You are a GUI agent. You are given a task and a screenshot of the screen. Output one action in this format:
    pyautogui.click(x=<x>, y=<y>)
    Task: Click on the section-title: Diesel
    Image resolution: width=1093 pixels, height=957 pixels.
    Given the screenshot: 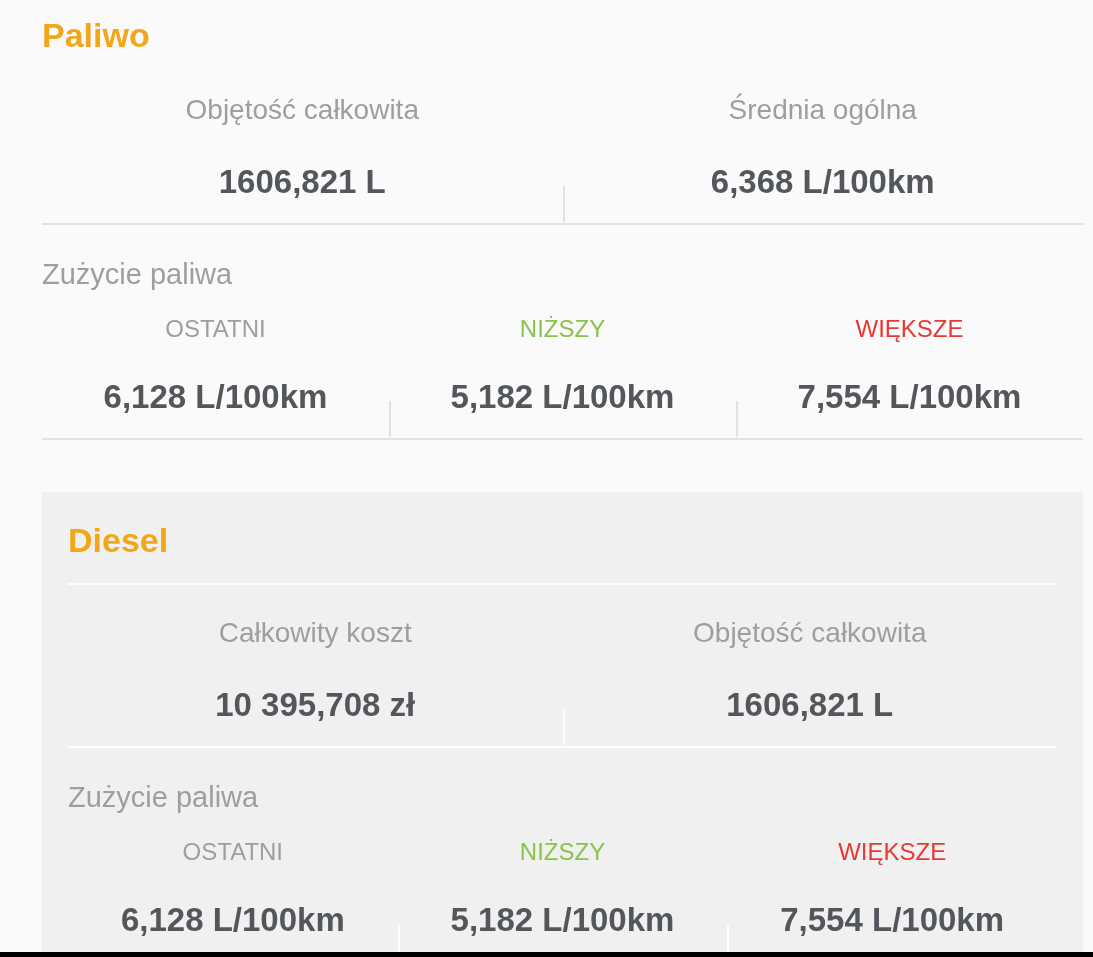 What is the action you would take?
    pyautogui.click(x=118, y=540)
    